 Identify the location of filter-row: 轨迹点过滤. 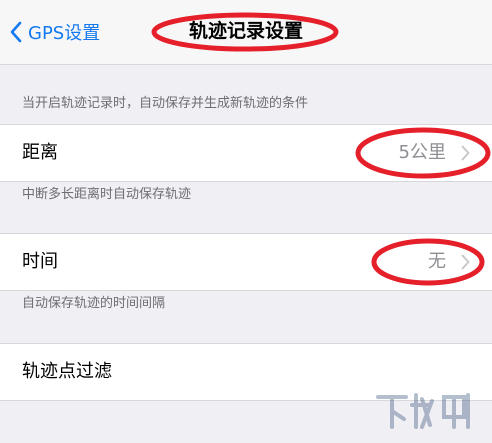
(246, 372).